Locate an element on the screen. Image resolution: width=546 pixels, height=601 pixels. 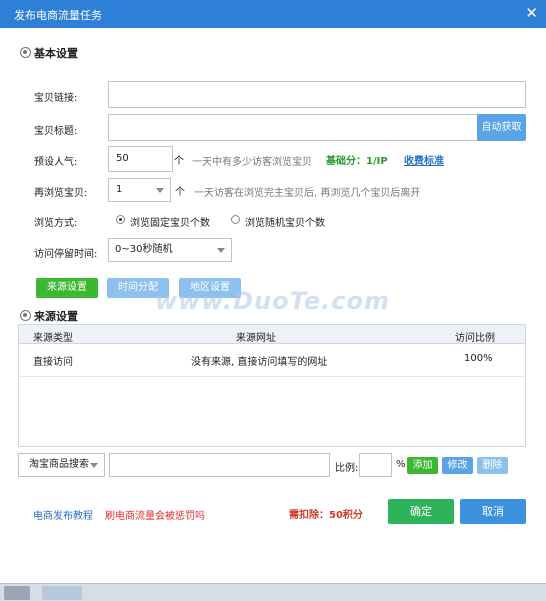
rebrowse-unit: 个 is located at coordinates (180, 192).